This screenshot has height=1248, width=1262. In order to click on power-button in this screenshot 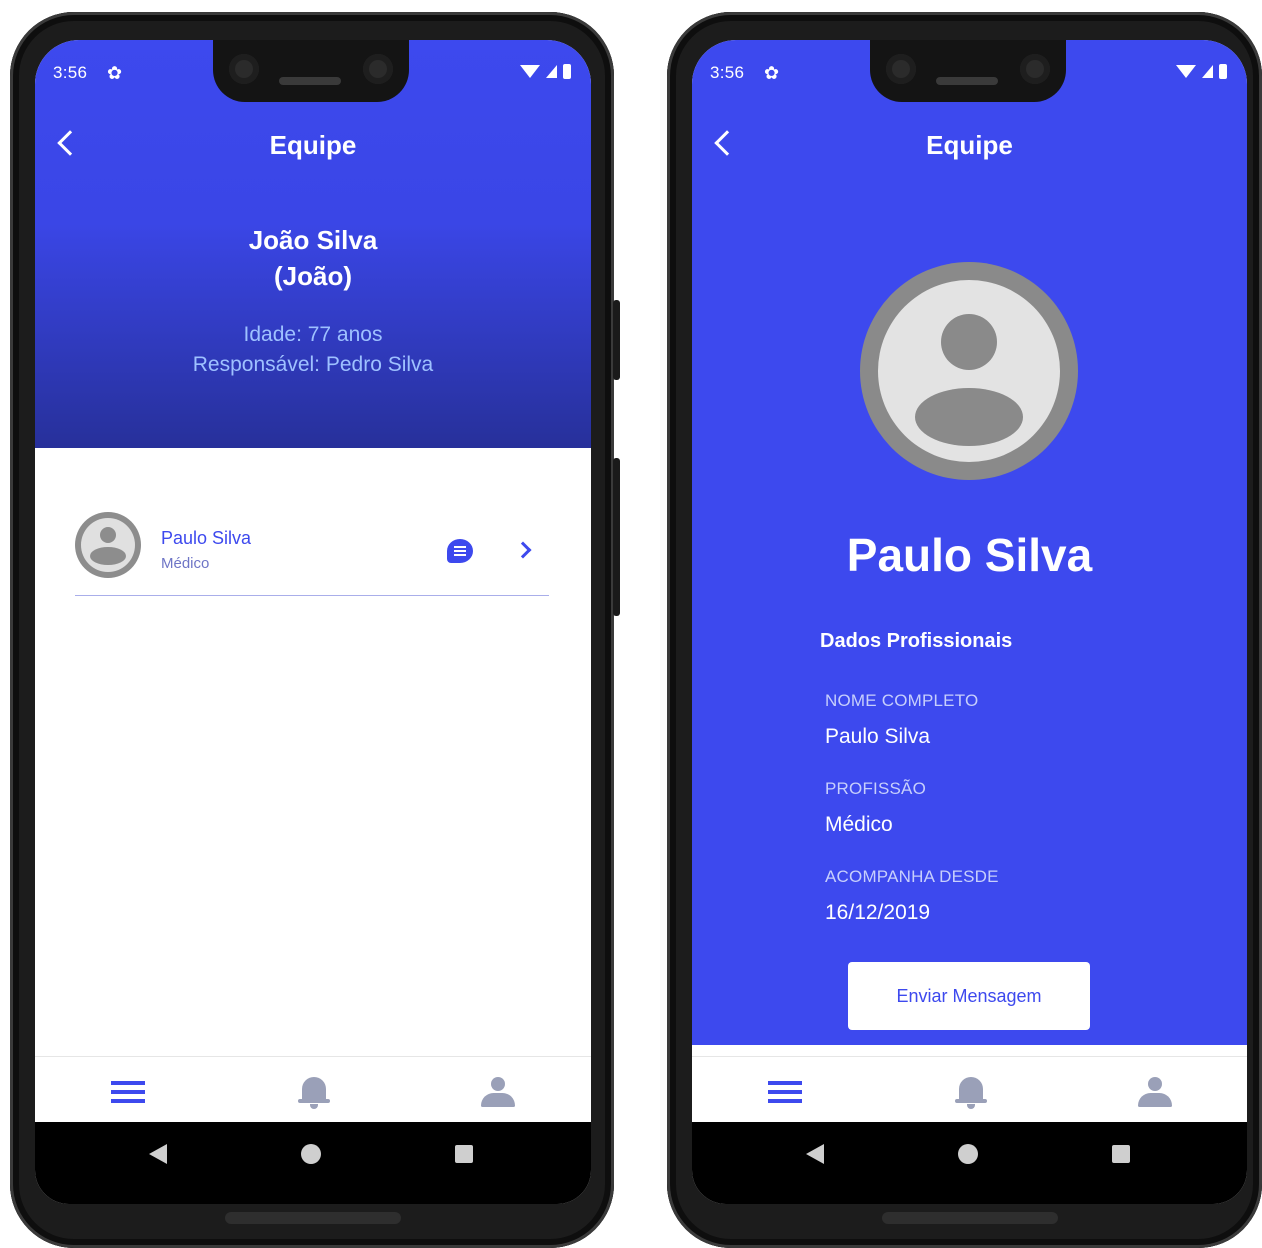, I will do `click(616, 340)`.